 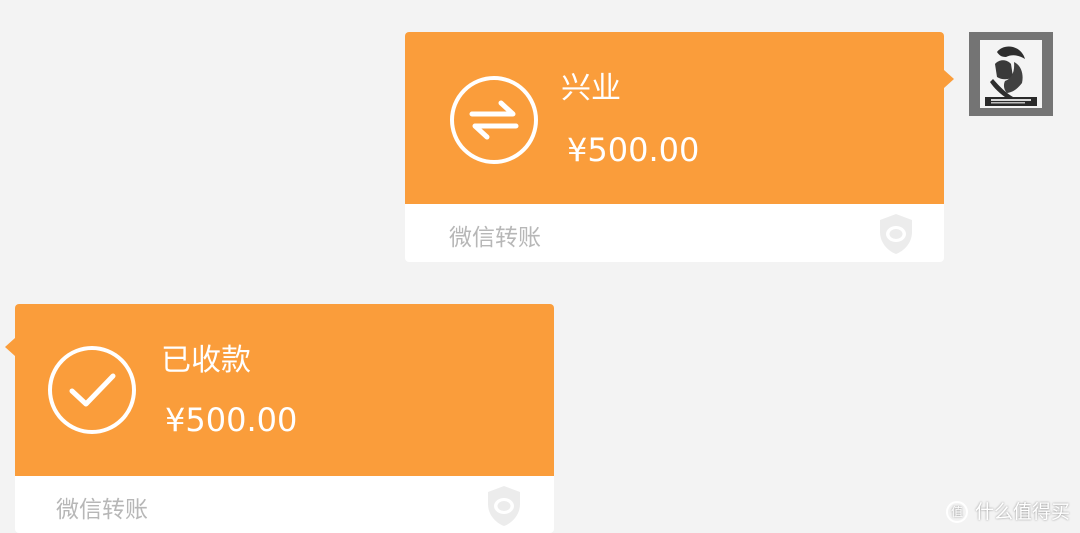 I want to click on watermark-text: 什么值得买, so click(x=1022, y=512).